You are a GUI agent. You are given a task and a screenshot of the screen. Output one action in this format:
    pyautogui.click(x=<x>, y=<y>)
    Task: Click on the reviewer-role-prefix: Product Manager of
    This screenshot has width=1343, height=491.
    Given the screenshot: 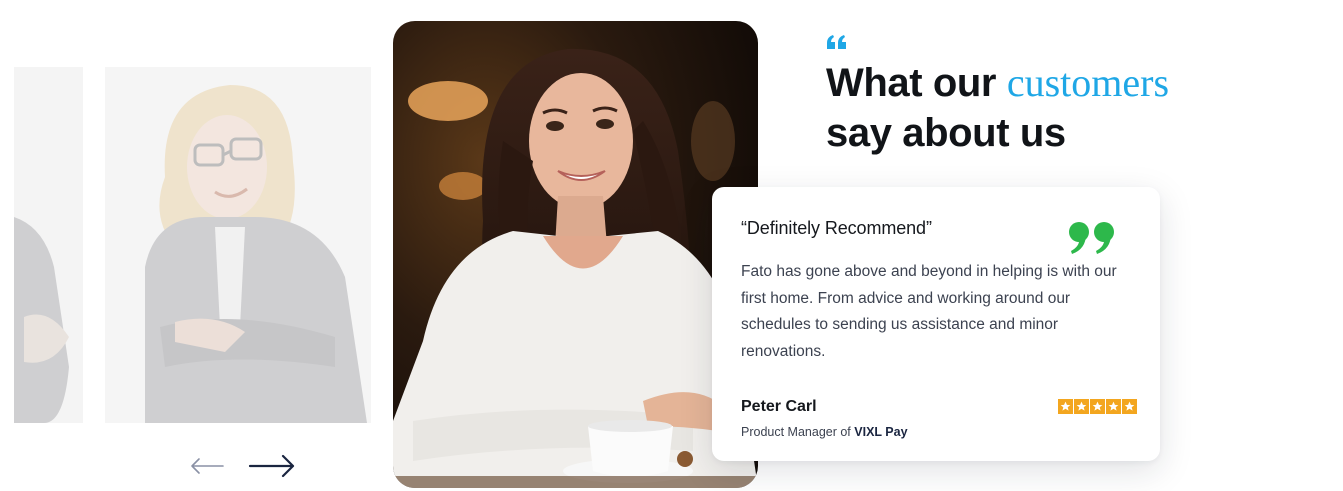 What is the action you would take?
    pyautogui.click(x=796, y=432)
    